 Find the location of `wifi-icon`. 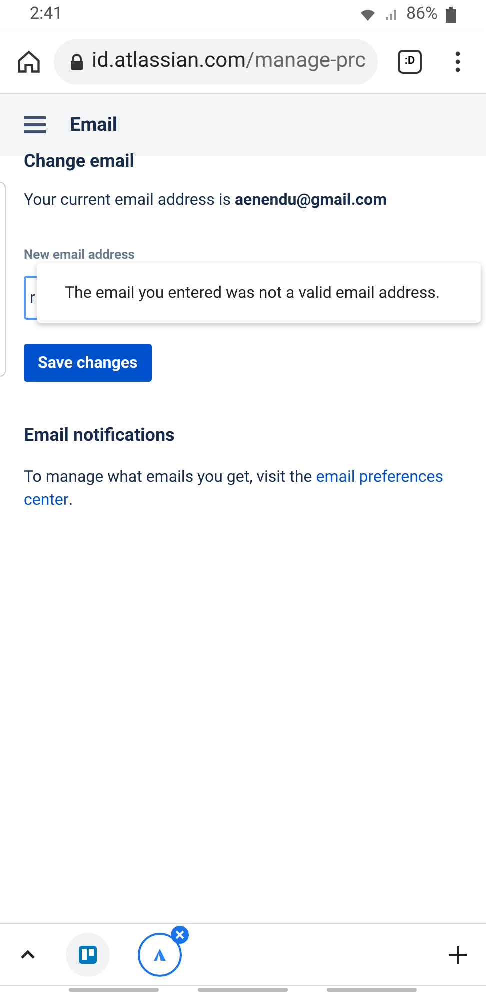

wifi-icon is located at coordinates (368, 15).